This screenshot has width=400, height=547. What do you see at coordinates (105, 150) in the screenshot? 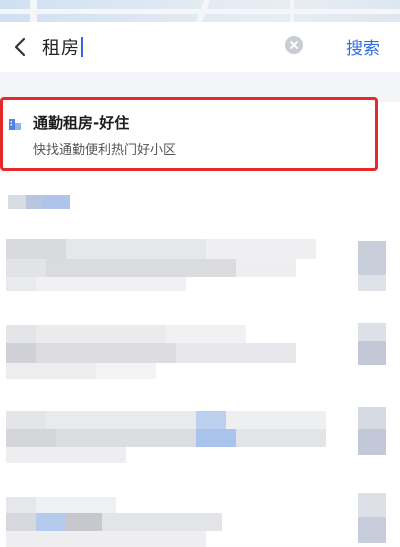
I see `suggestion-subtitle: 快找通勤便利热门好小区` at bounding box center [105, 150].